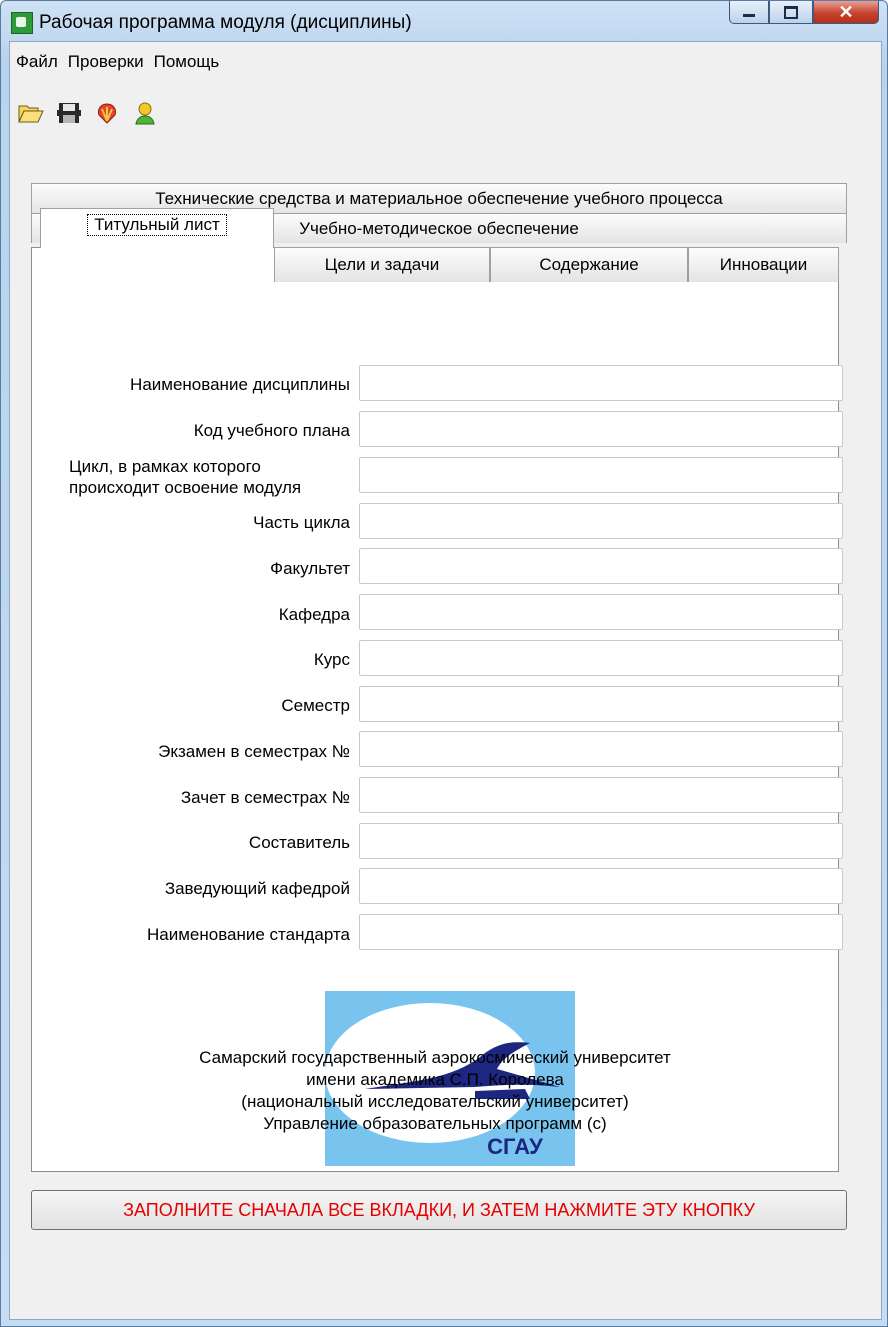 Image resolution: width=888 pixels, height=1327 pixels. I want to click on title-bar: Рабочая программа модуля (дисциплины) ✕, so click(444, 21).